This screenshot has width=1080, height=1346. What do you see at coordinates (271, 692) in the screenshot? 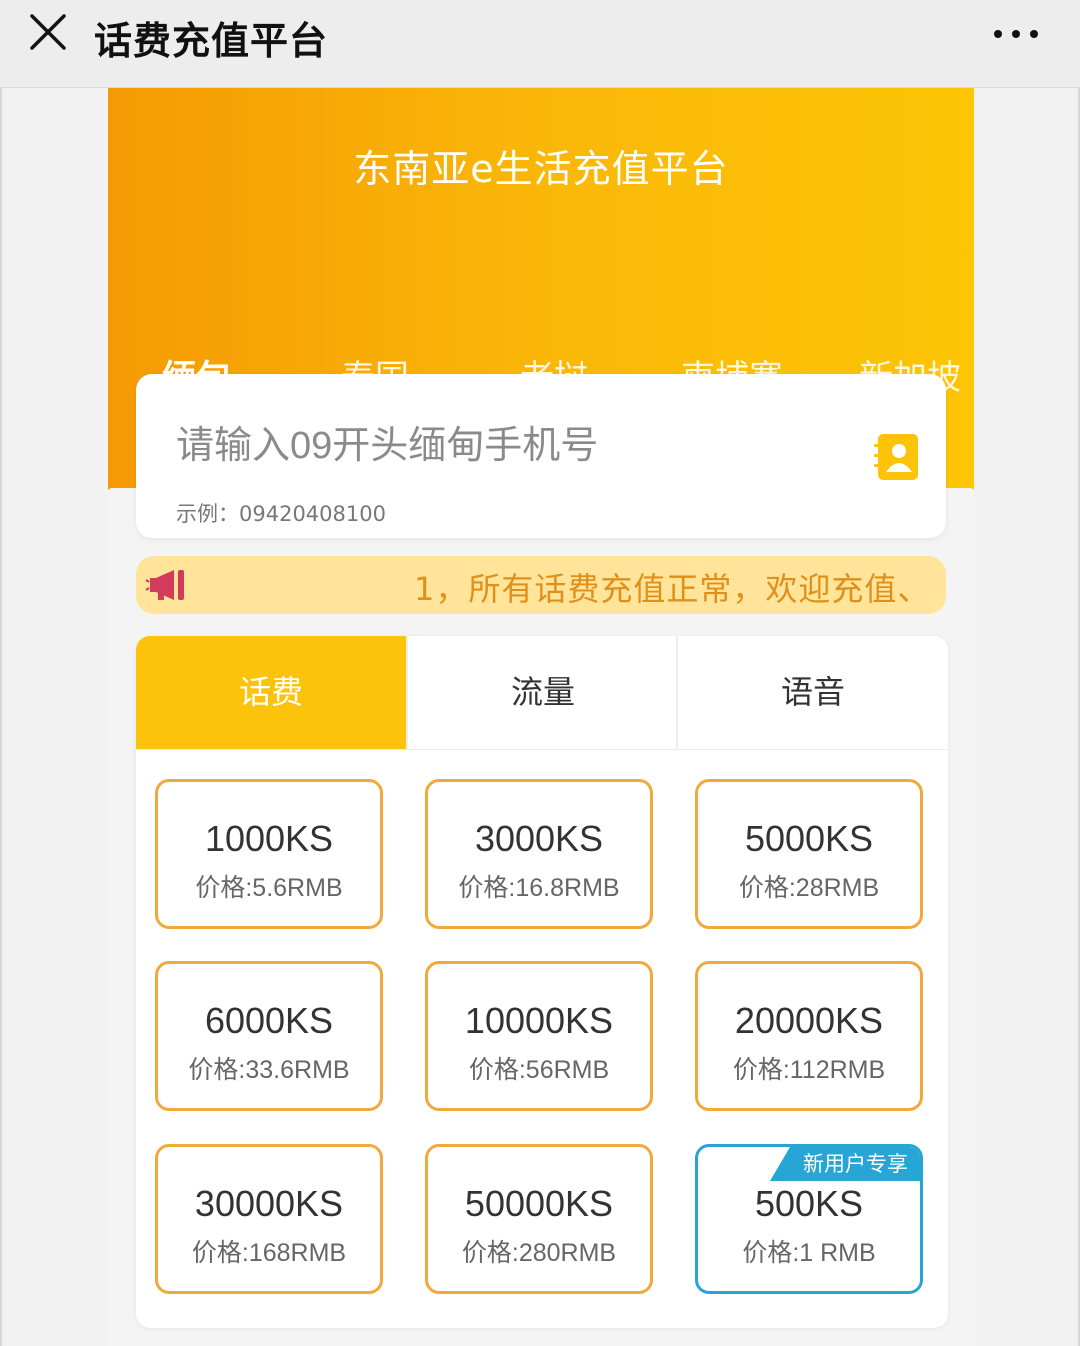
I see `tab-phone-credit: 话费` at bounding box center [271, 692].